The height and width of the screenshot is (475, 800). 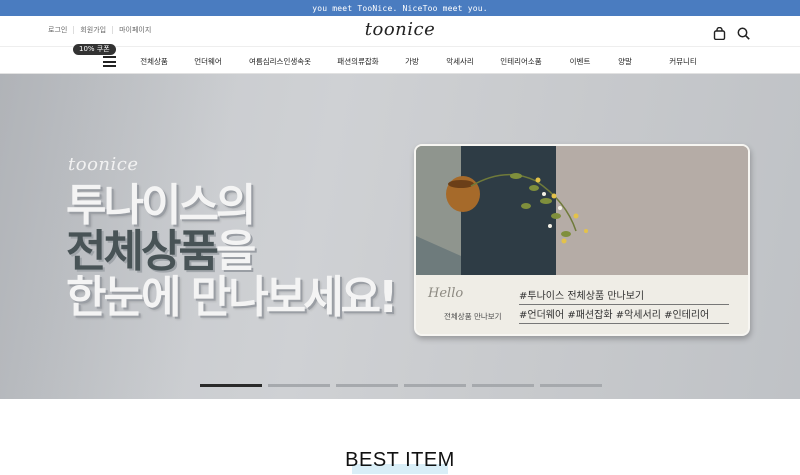 I want to click on search-icon, so click(x=743, y=32).